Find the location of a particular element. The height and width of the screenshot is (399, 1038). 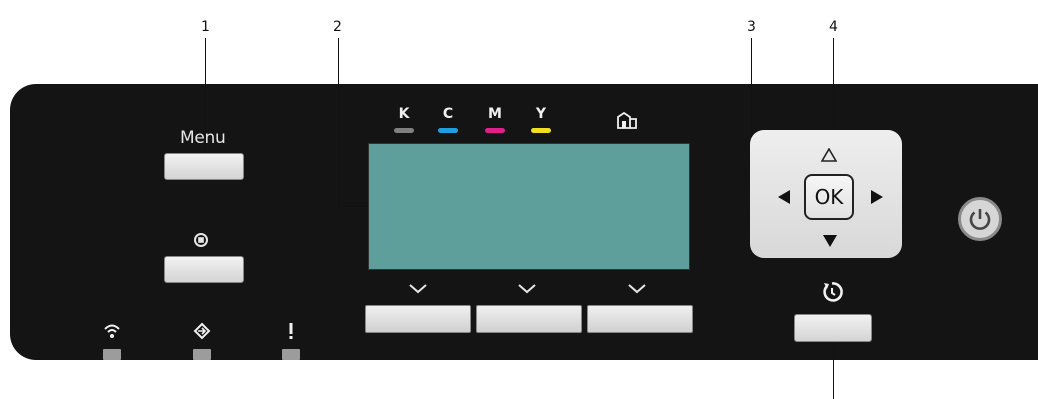

up-arrow-icon is located at coordinates (829, 155).